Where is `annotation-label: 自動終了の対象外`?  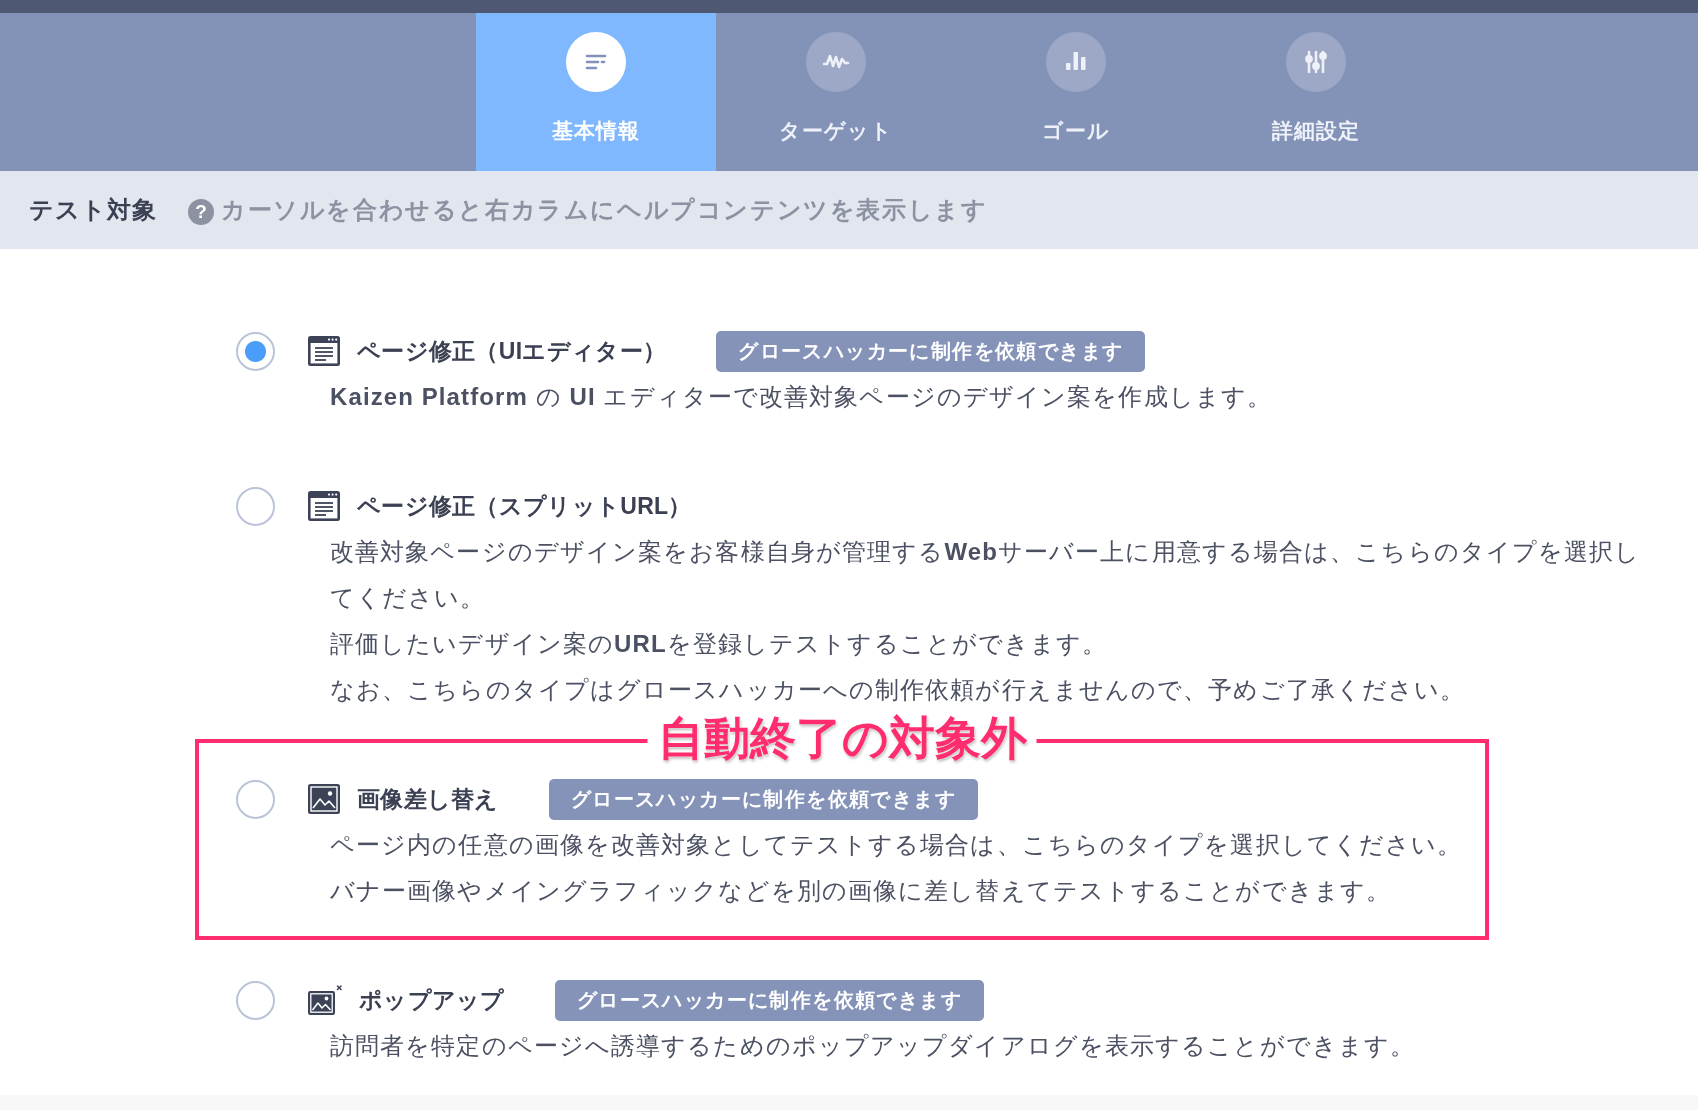 annotation-label: 自動終了の対象外 is located at coordinates (842, 738).